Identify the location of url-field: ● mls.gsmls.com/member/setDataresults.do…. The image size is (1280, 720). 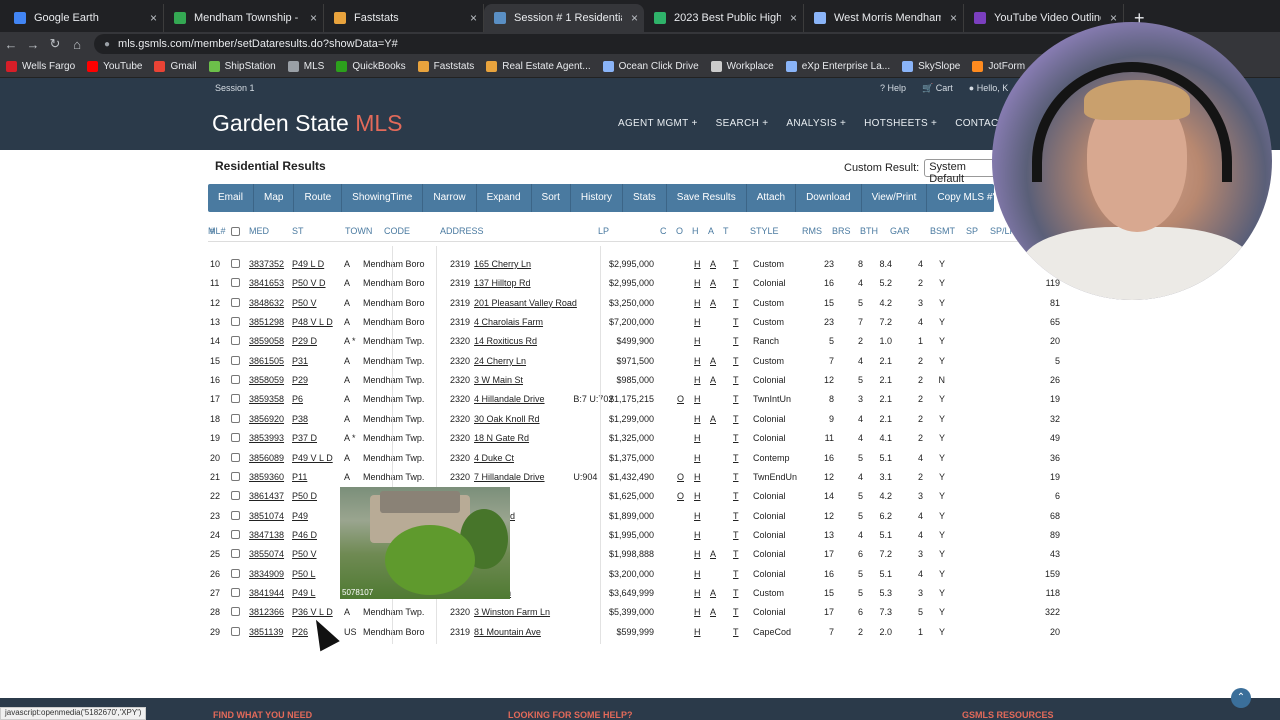
(644, 44).